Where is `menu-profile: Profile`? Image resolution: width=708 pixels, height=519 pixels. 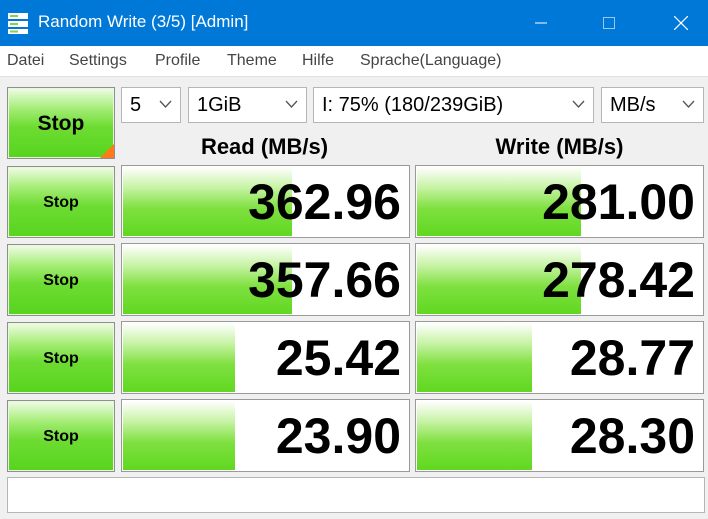 menu-profile: Profile is located at coordinates (177, 61).